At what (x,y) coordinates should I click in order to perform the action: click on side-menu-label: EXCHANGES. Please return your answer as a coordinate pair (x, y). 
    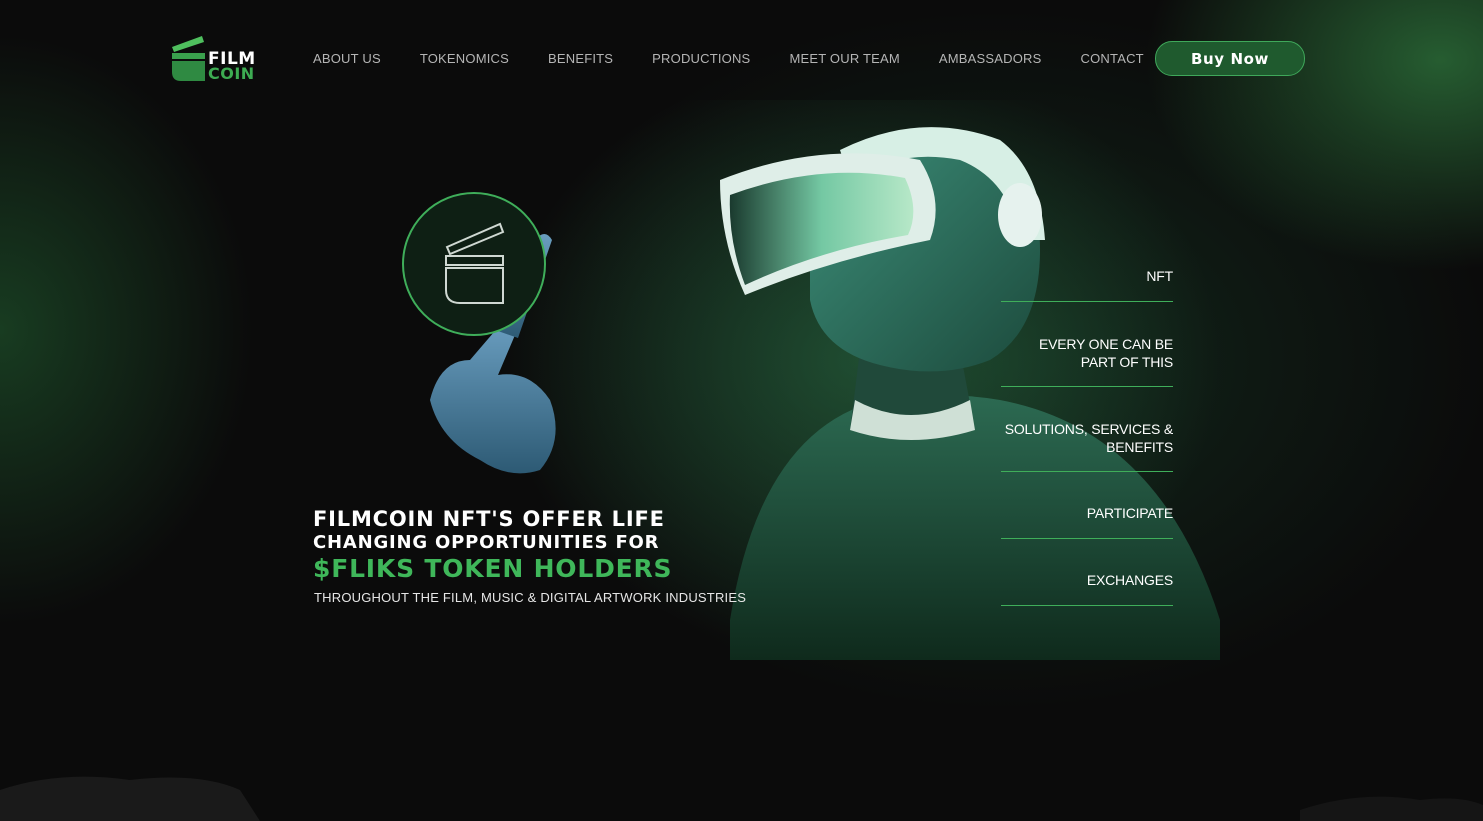
    Looking at the image, I should click on (1129, 580).